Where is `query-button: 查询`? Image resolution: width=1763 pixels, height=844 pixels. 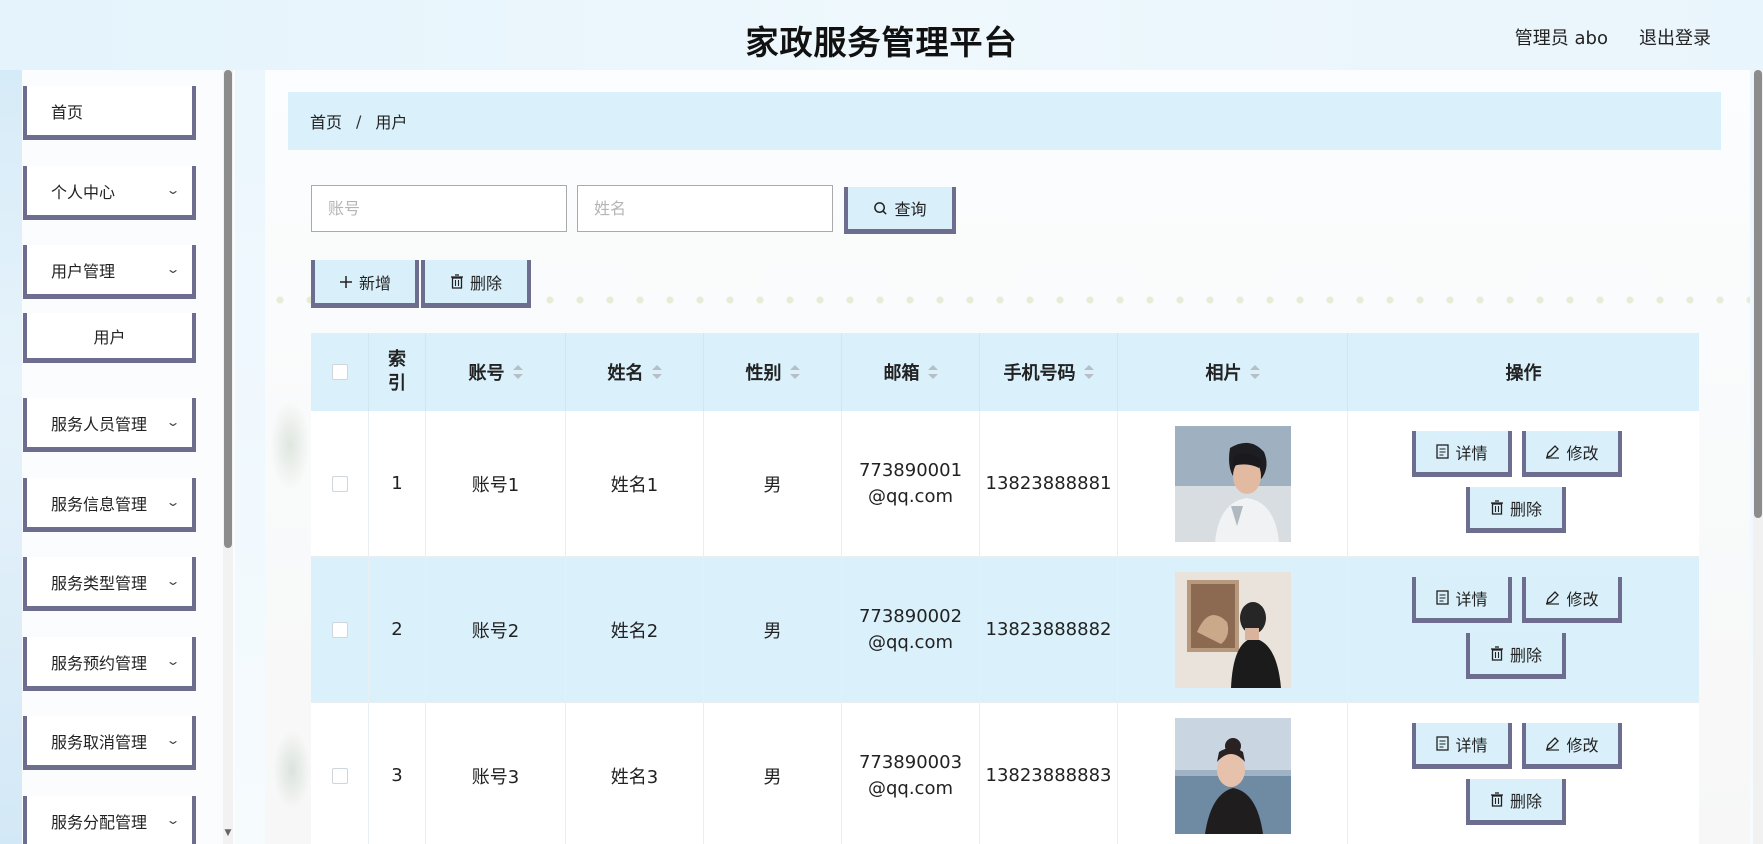
query-button: 查询 is located at coordinates (900, 210).